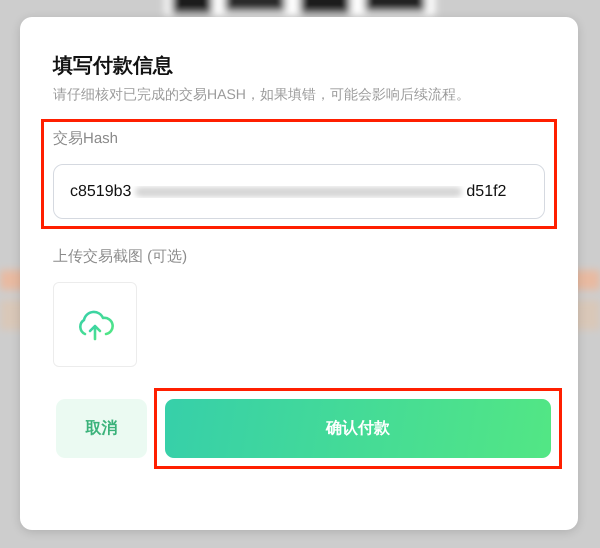  I want to click on dialog-title: 填写付款信息, so click(113, 66).